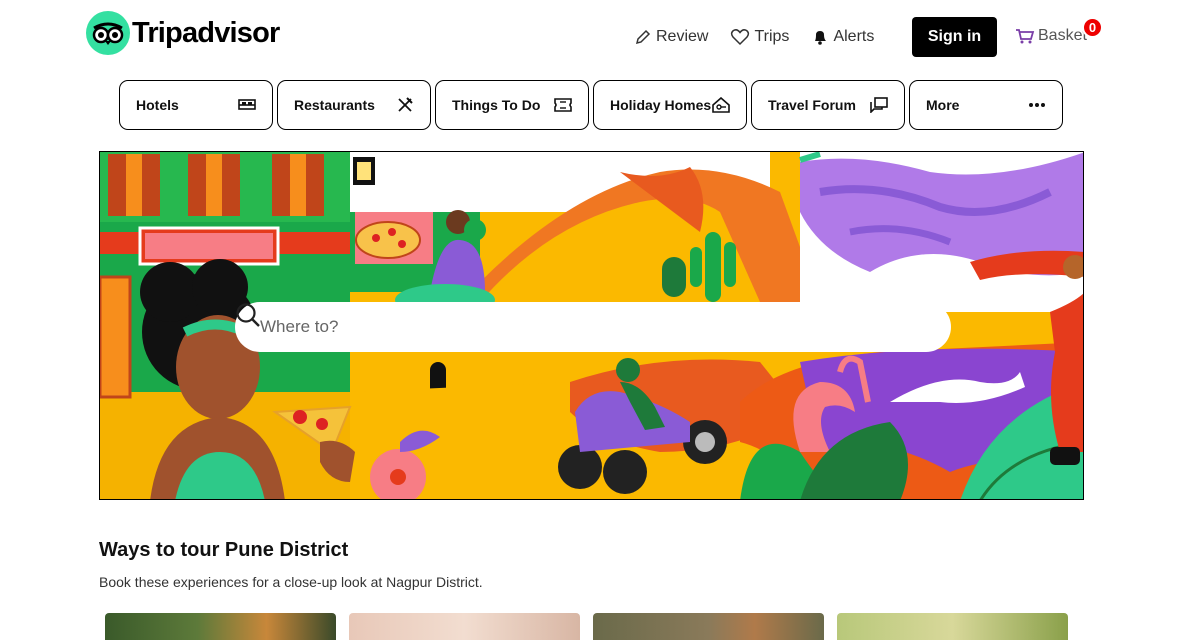 The height and width of the screenshot is (640, 1179). Describe the element at coordinates (821, 38) in the screenshot. I see `bell-icon` at that location.